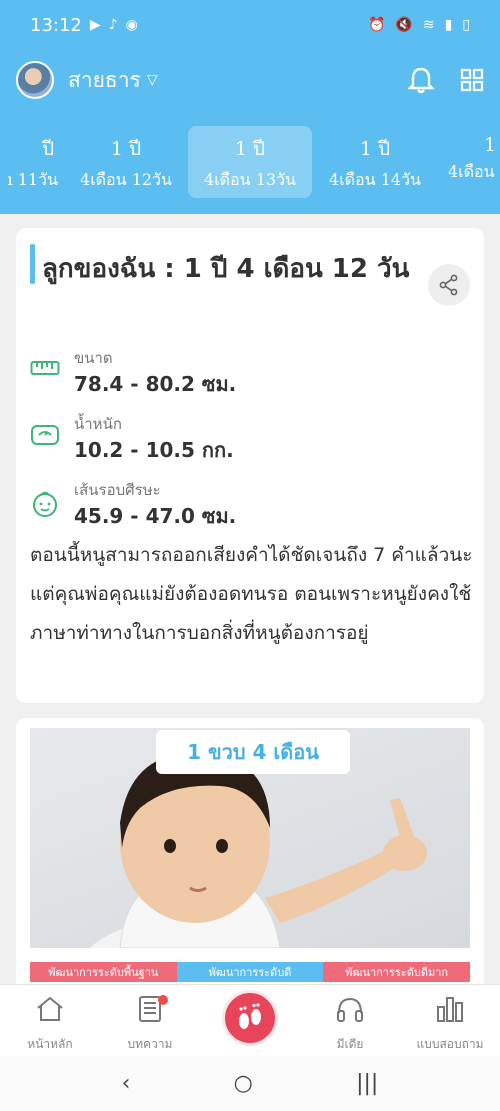  Describe the element at coordinates (466, 25) in the screenshot. I see `battery-icon: ▯` at that location.